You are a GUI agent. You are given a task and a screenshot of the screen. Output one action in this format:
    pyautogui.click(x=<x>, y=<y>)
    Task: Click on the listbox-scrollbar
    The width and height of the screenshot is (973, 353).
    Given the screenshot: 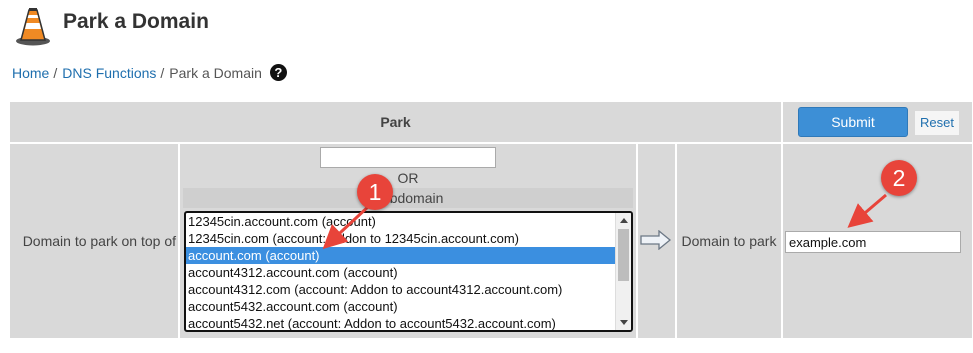 What is the action you would take?
    pyautogui.click(x=623, y=271)
    